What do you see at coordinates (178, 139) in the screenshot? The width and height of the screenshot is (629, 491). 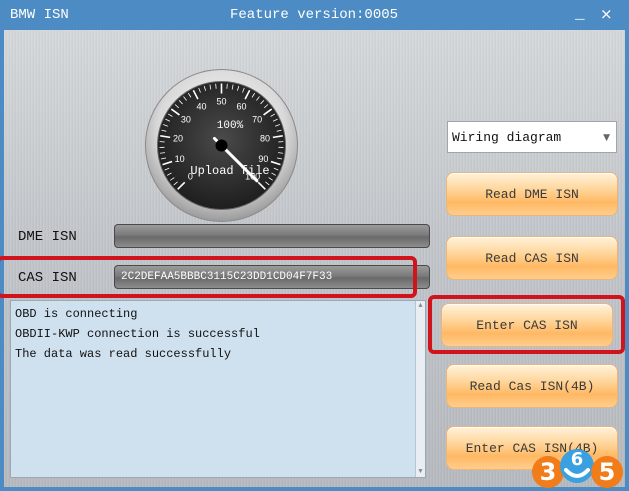 I see `gauge-tick-label: 20` at bounding box center [178, 139].